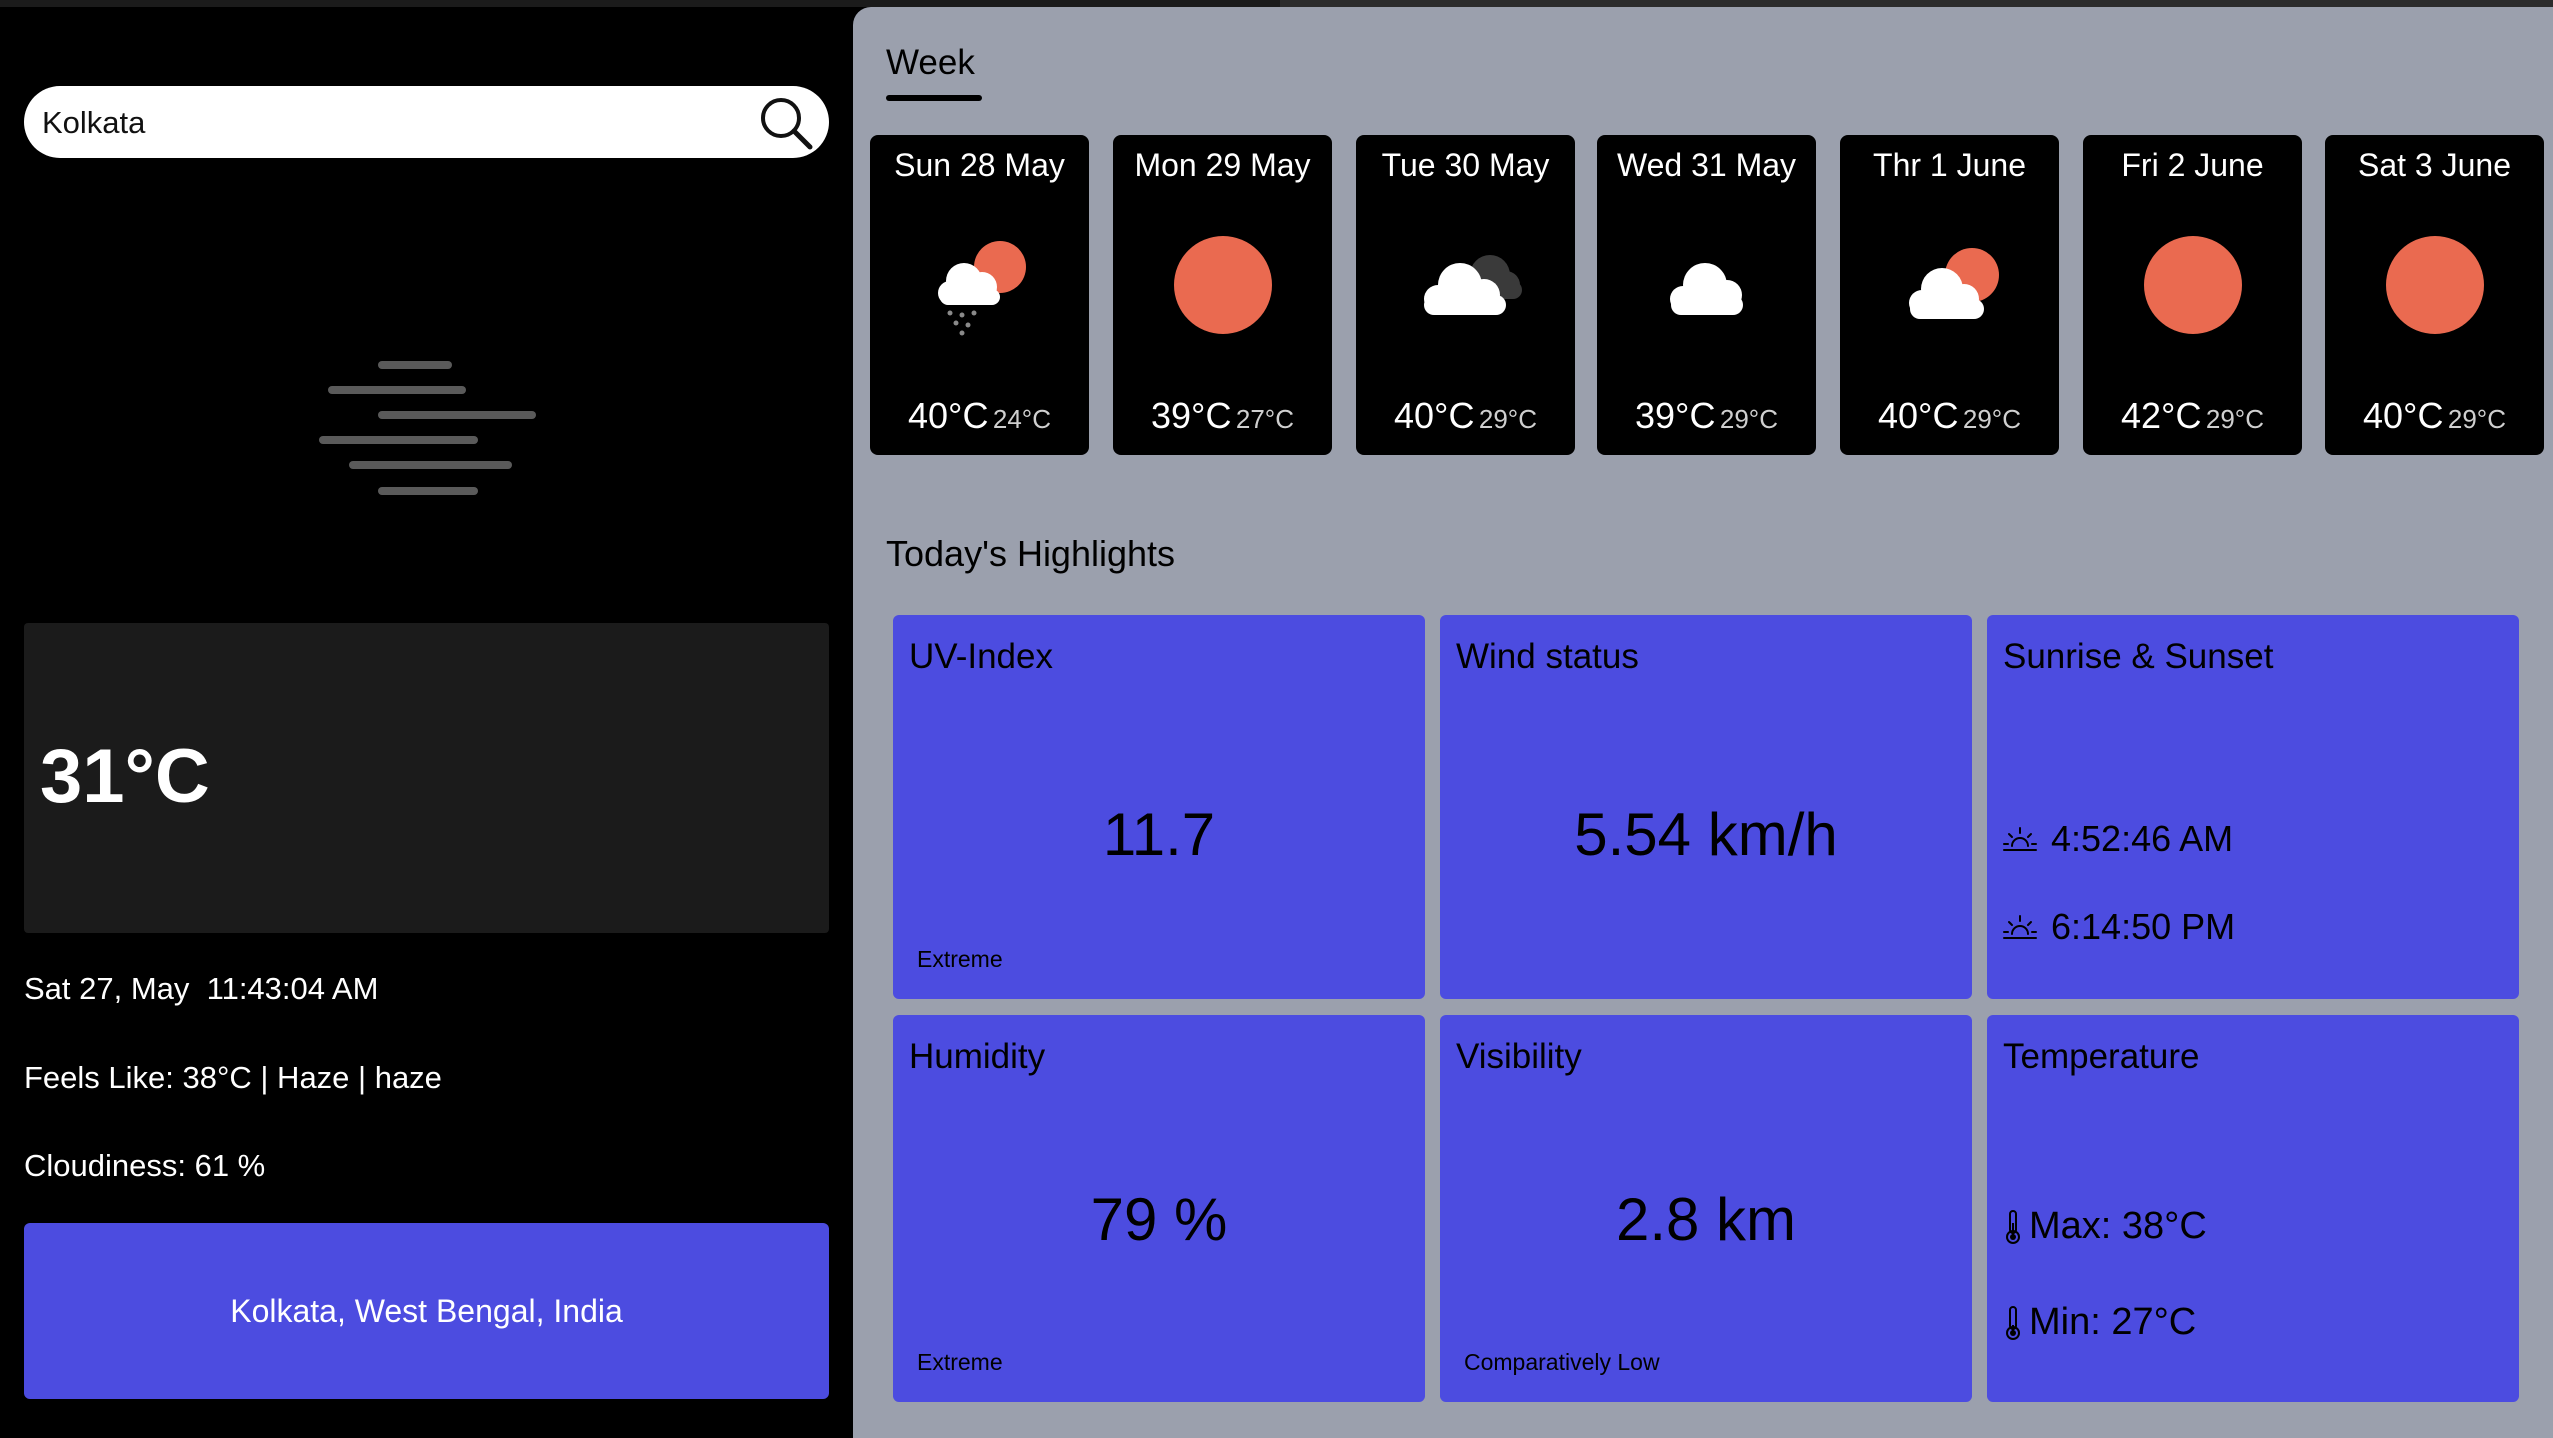 The width and height of the screenshot is (2553, 1438). Describe the element at coordinates (2142, 838) in the screenshot. I see `sunrise-time: 4:52:46 AM` at that location.